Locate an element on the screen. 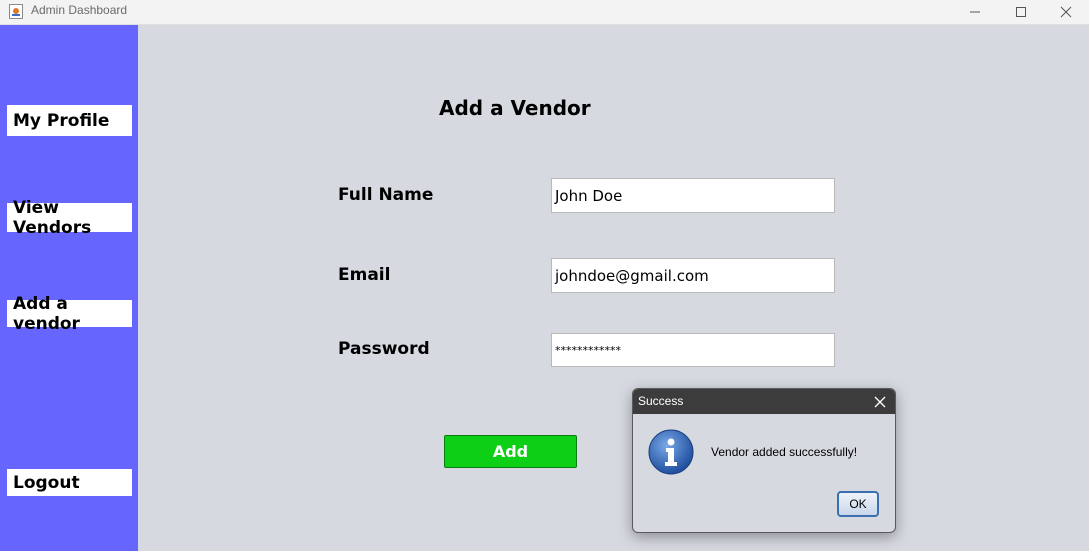 This screenshot has width=1089, height=551. password-label: Password is located at coordinates (384, 349).